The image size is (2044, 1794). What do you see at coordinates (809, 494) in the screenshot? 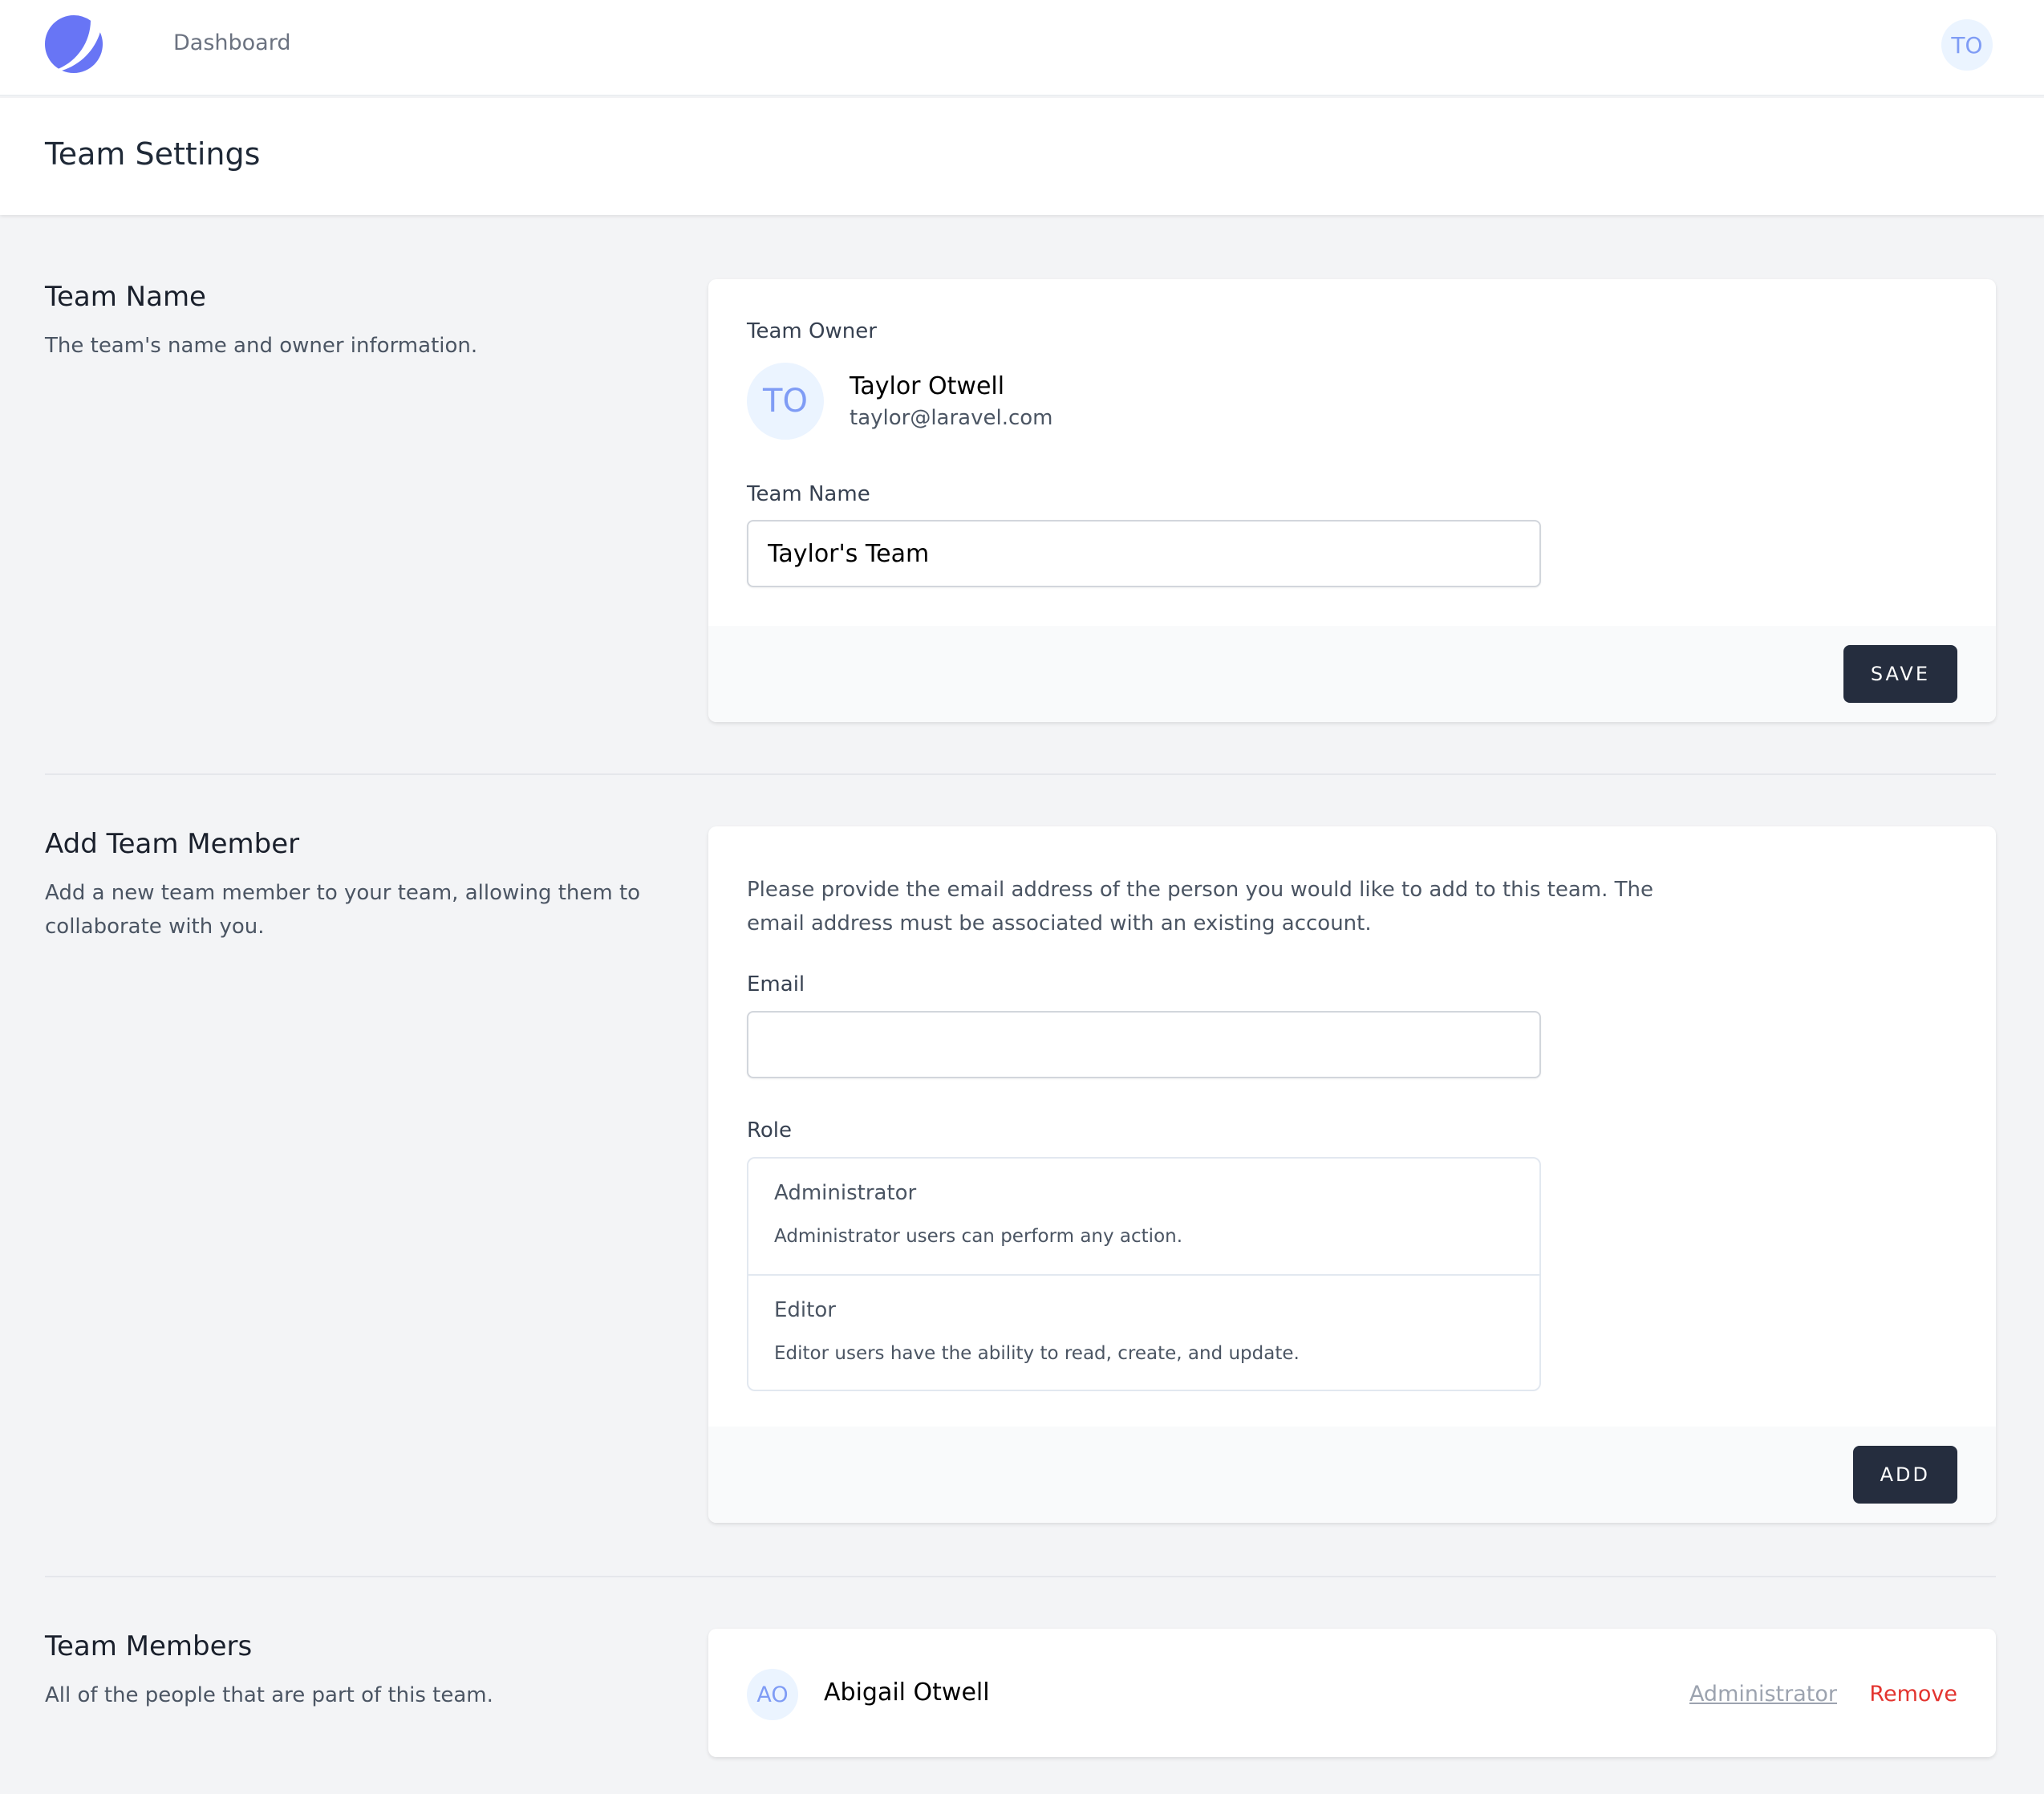
I see `team-name-label: Team Name` at bounding box center [809, 494].